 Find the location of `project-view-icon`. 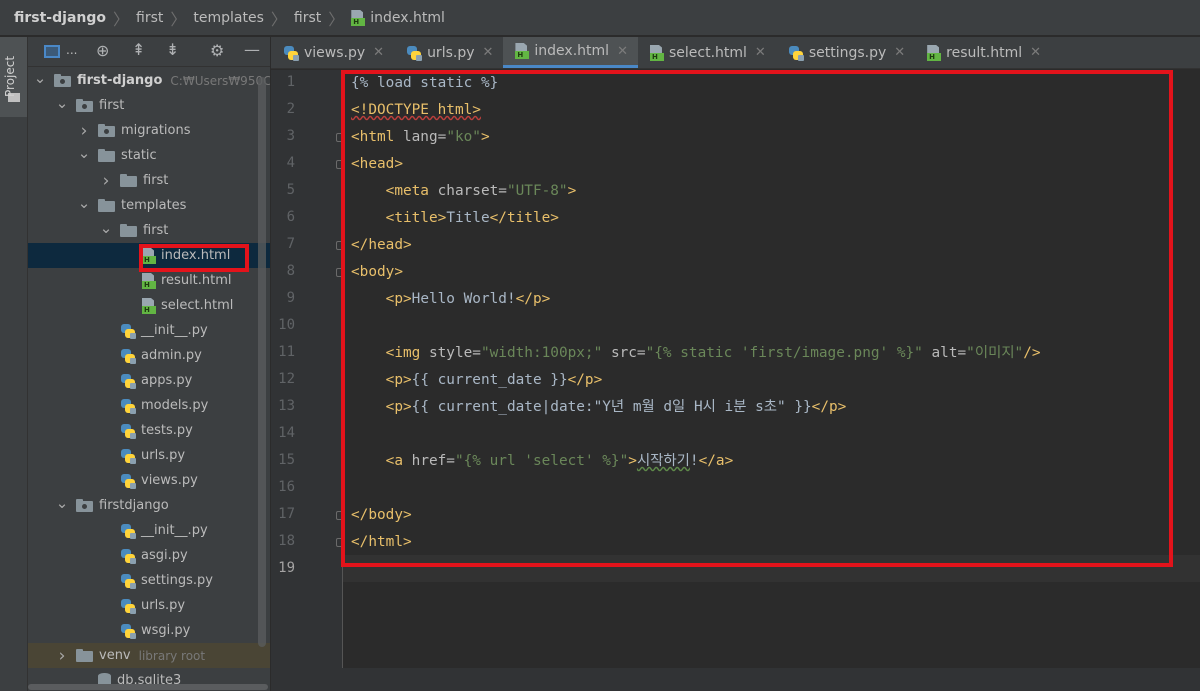

project-view-icon is located at coordinates (52, 51).